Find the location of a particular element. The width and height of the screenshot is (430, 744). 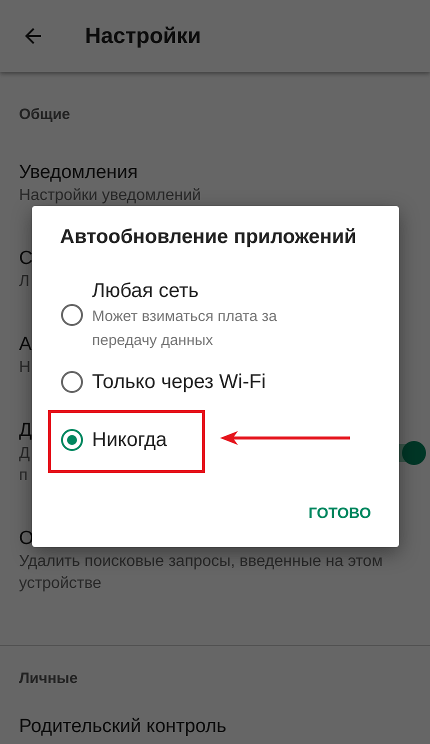

option-description: Может взиматься плата за передачу данных is located at coordinates (185, 329).